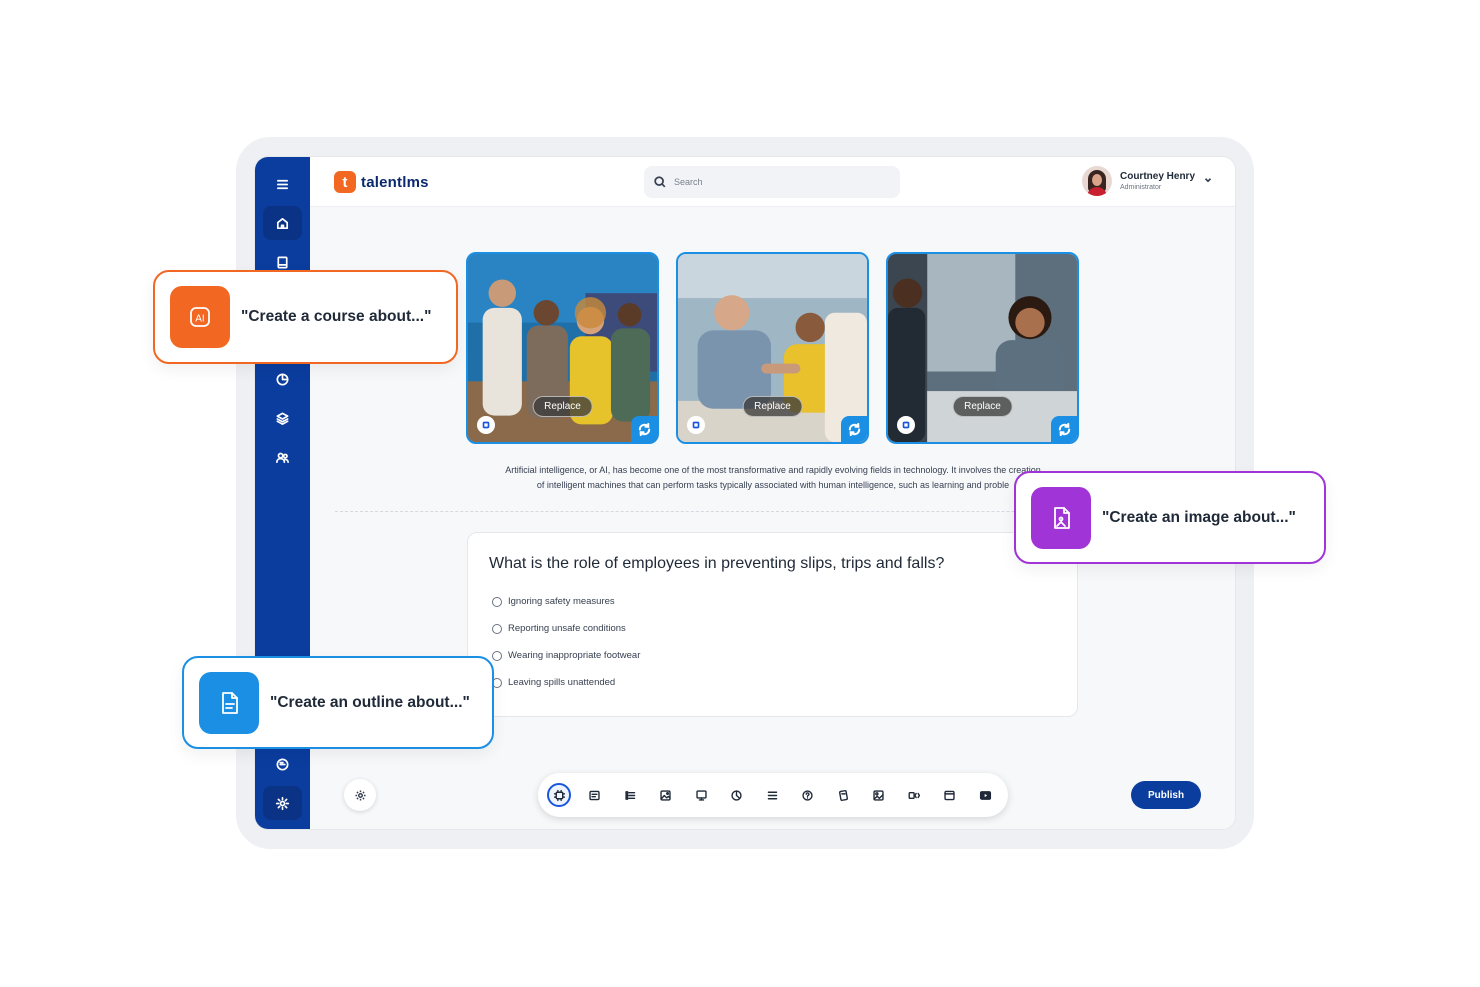 Image resolution: width=1480 pixels, height=987 pixels. I want to click on tool-embed, so click(914, 795).